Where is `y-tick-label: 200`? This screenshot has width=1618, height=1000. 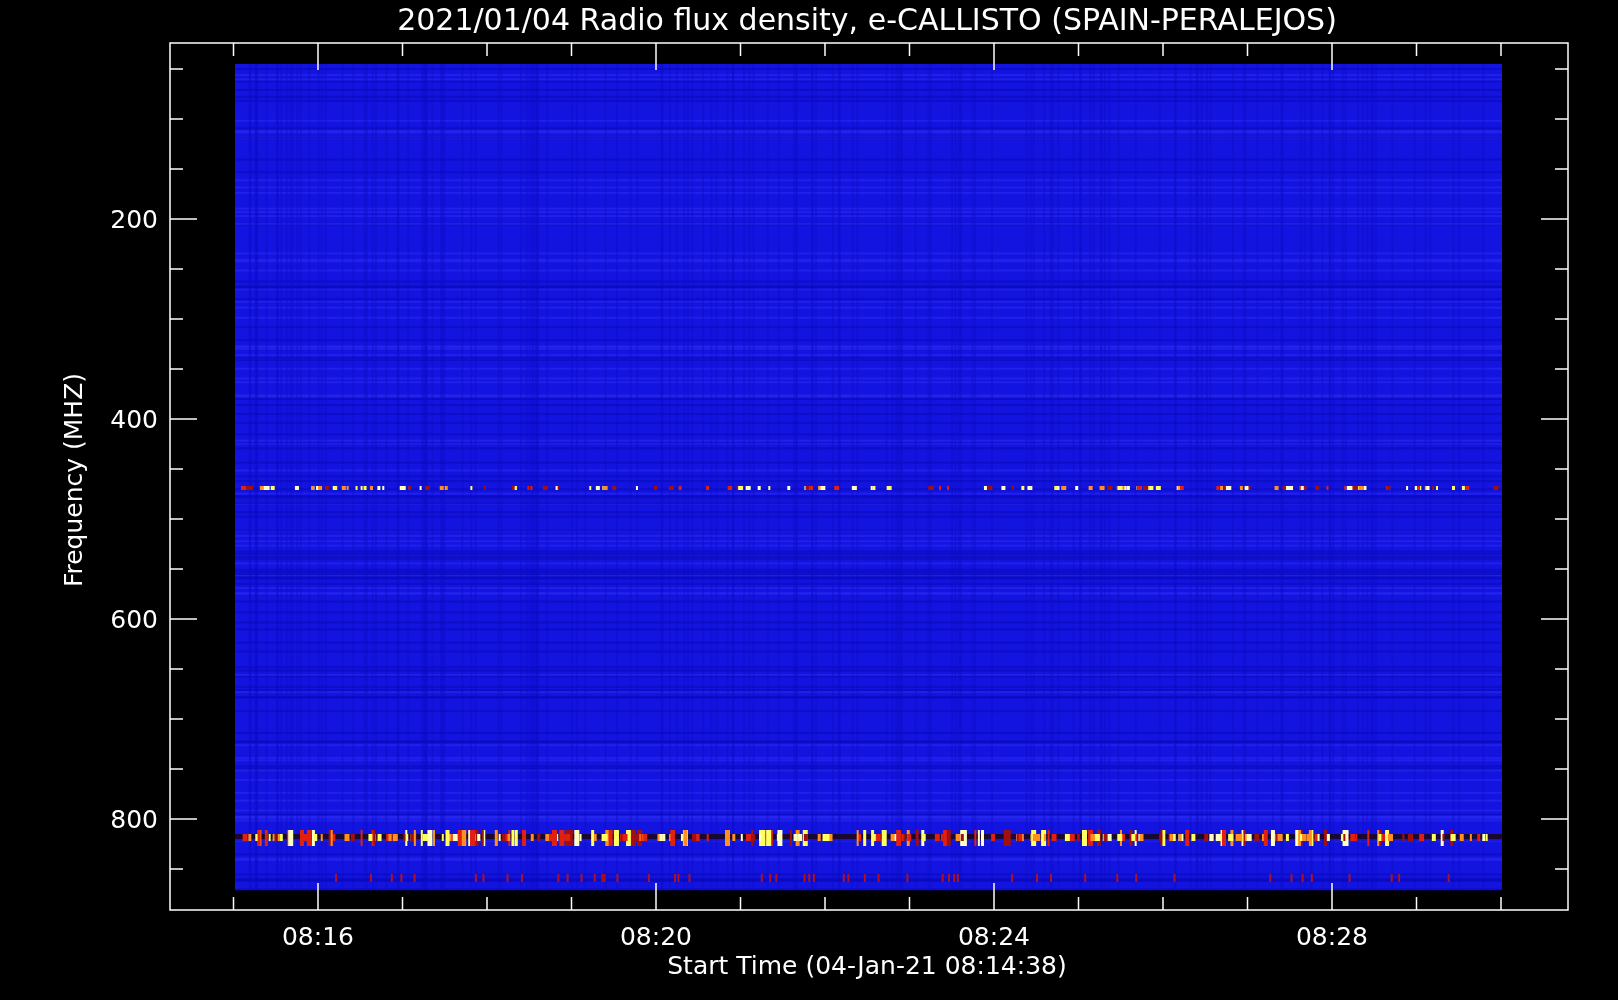
y-tick-label: 200 is located at coordinates (134, 219).